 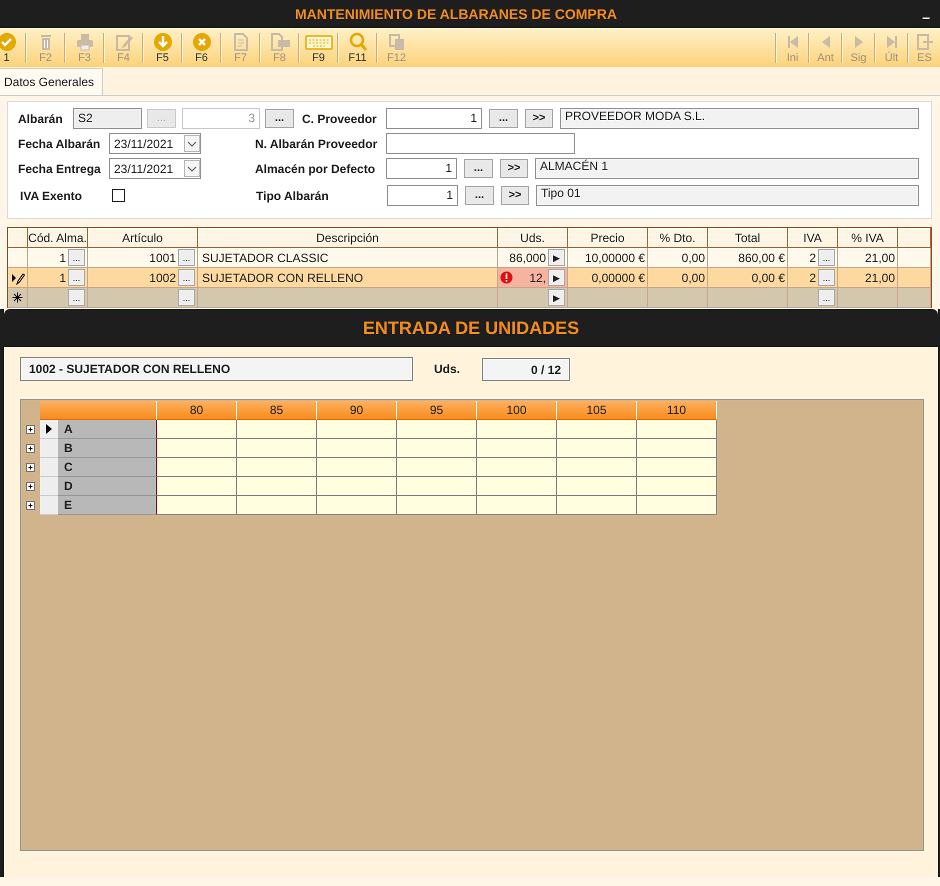 What do you see at coordinates (118, 195) in the screenshot?
I see `checkbox` at bounding box center [118, 195].